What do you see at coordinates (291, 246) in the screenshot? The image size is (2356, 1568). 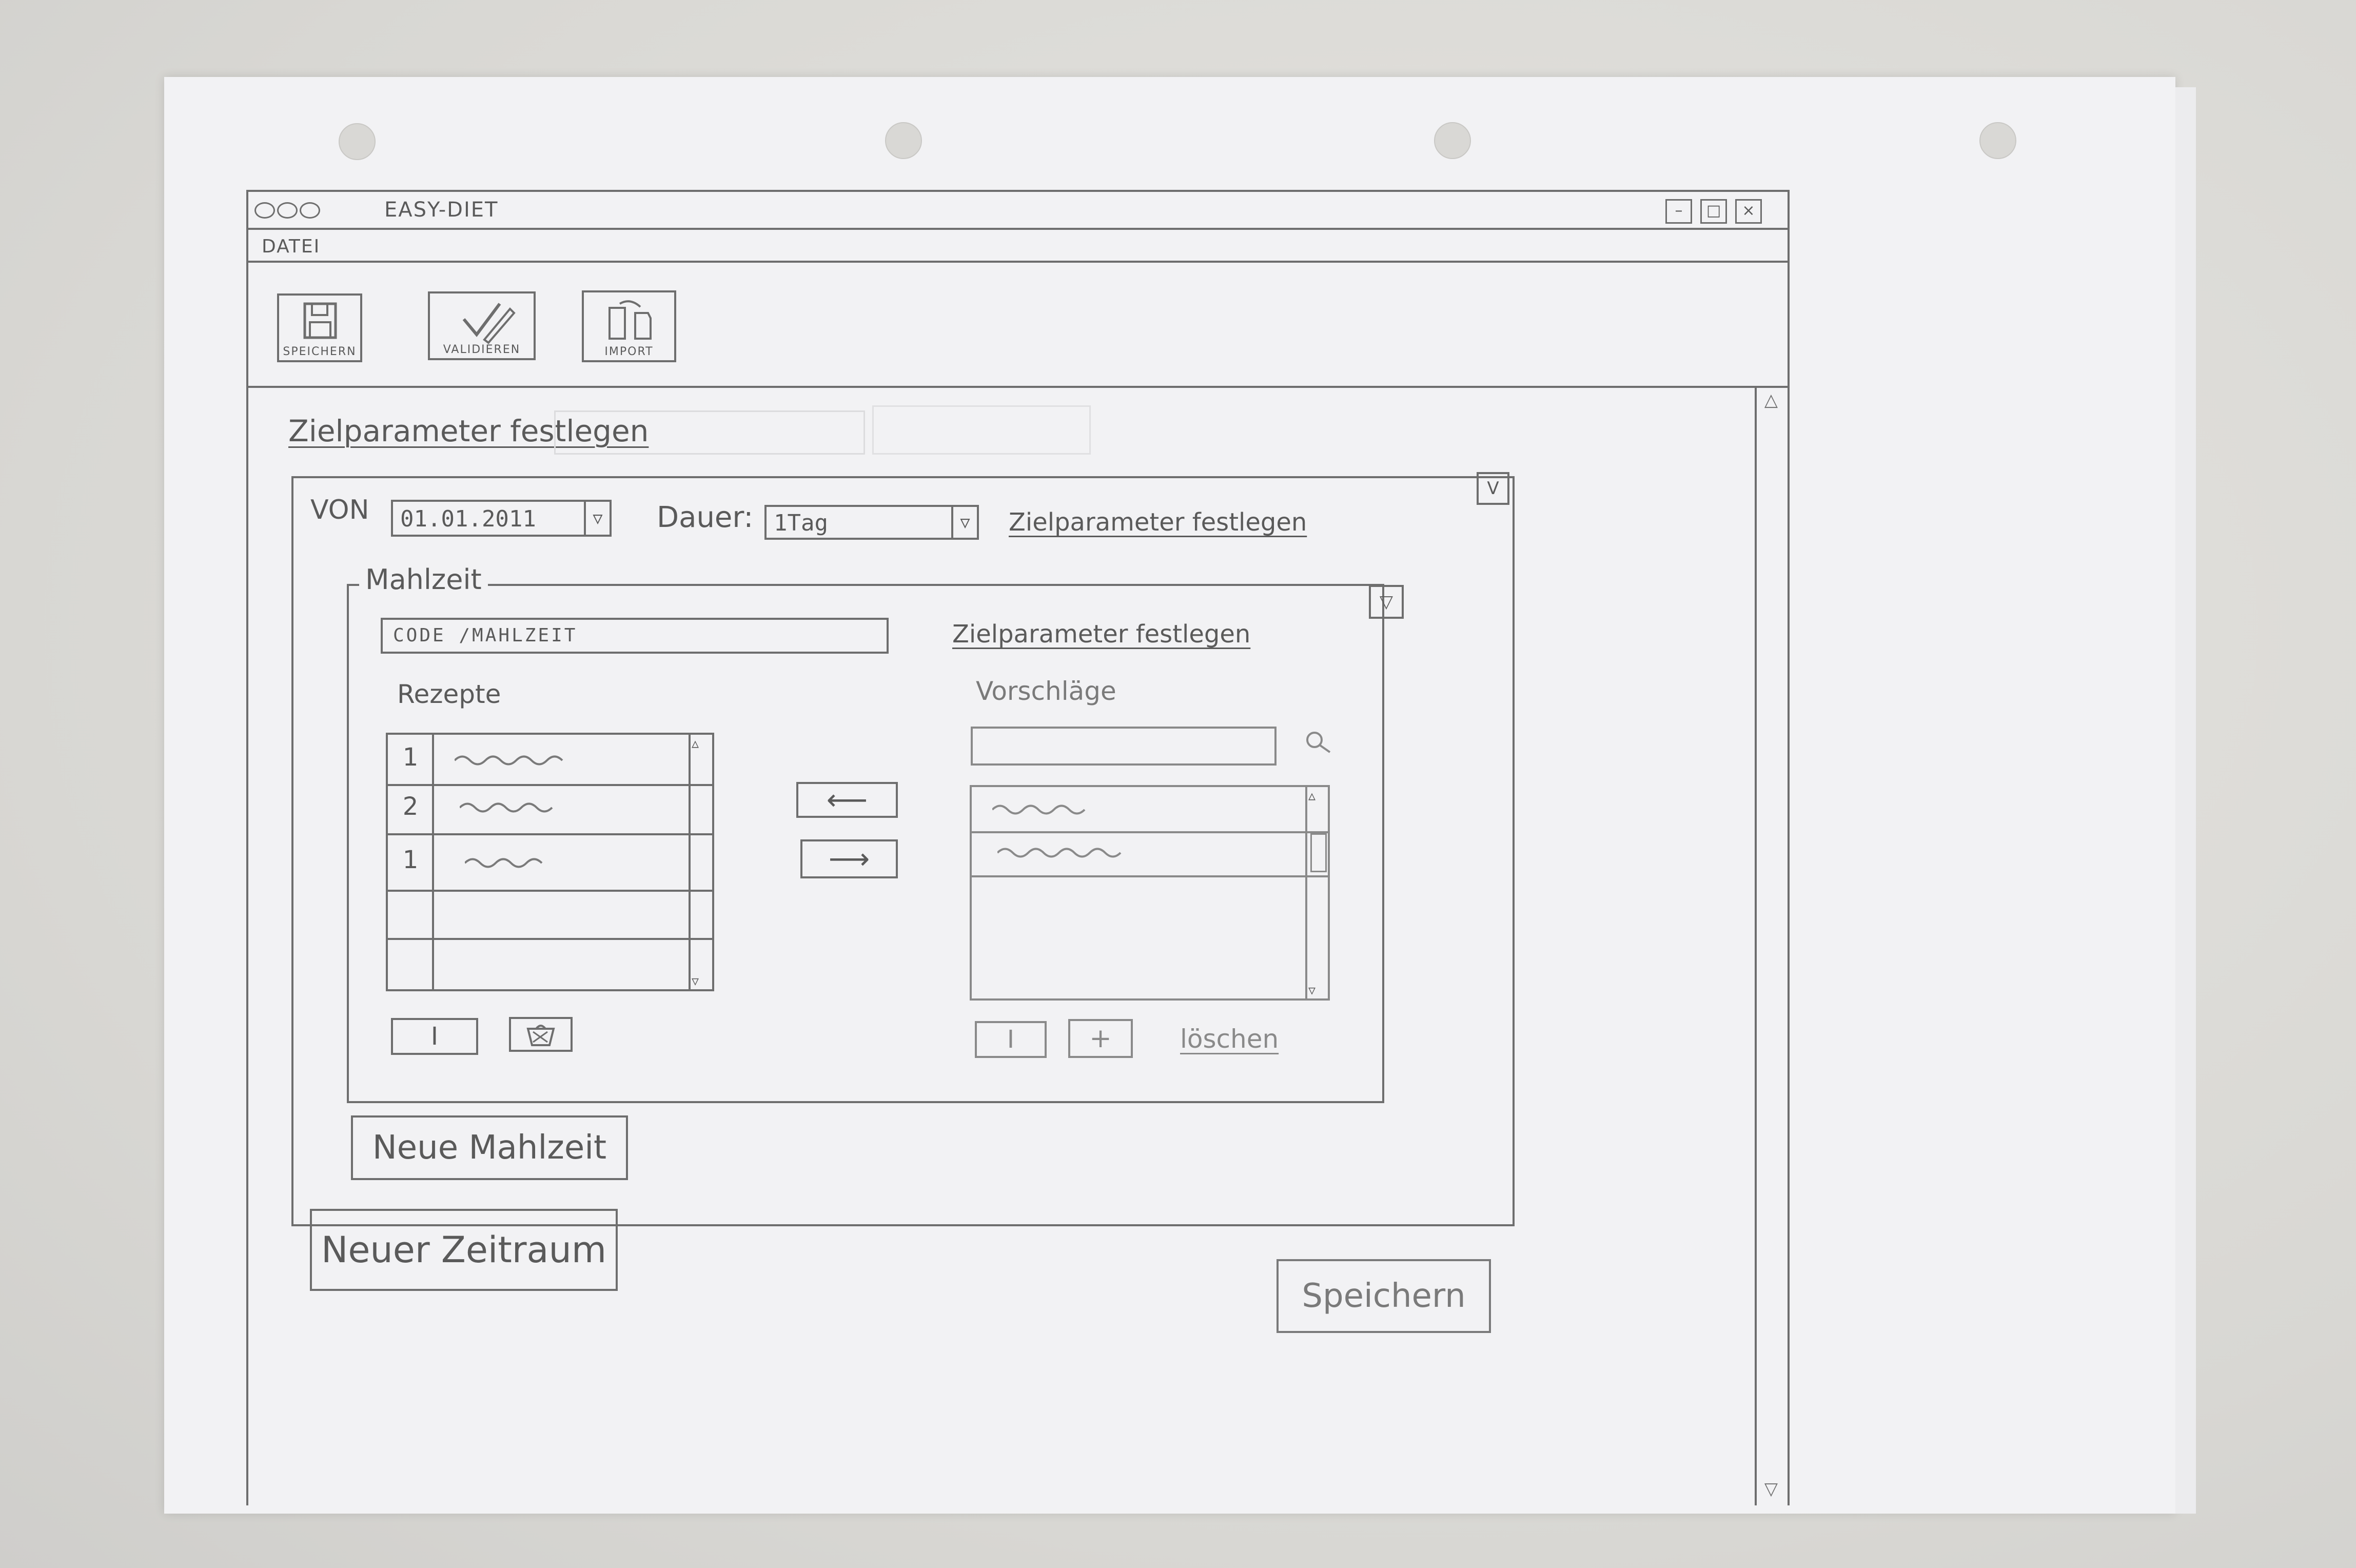 I see `menu-file: DATEI` at bounding box center [291, 246].